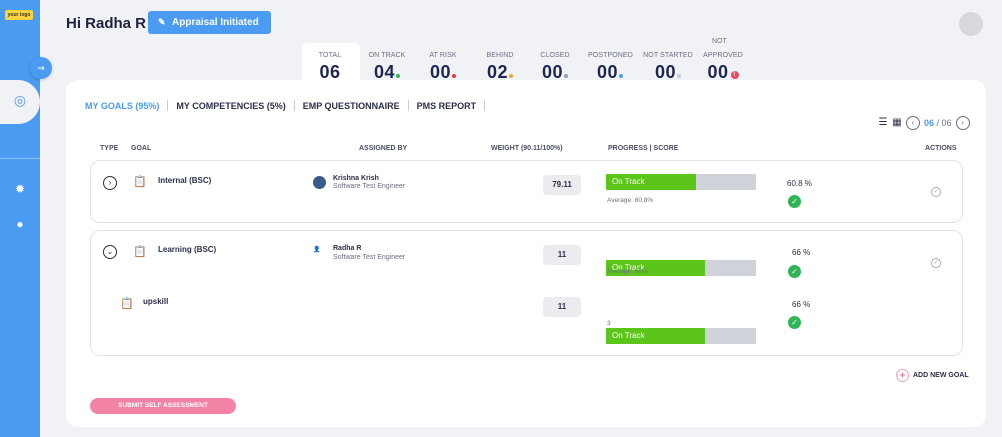  I want to click on score-percent: 60.8 %, so click(799, 183).